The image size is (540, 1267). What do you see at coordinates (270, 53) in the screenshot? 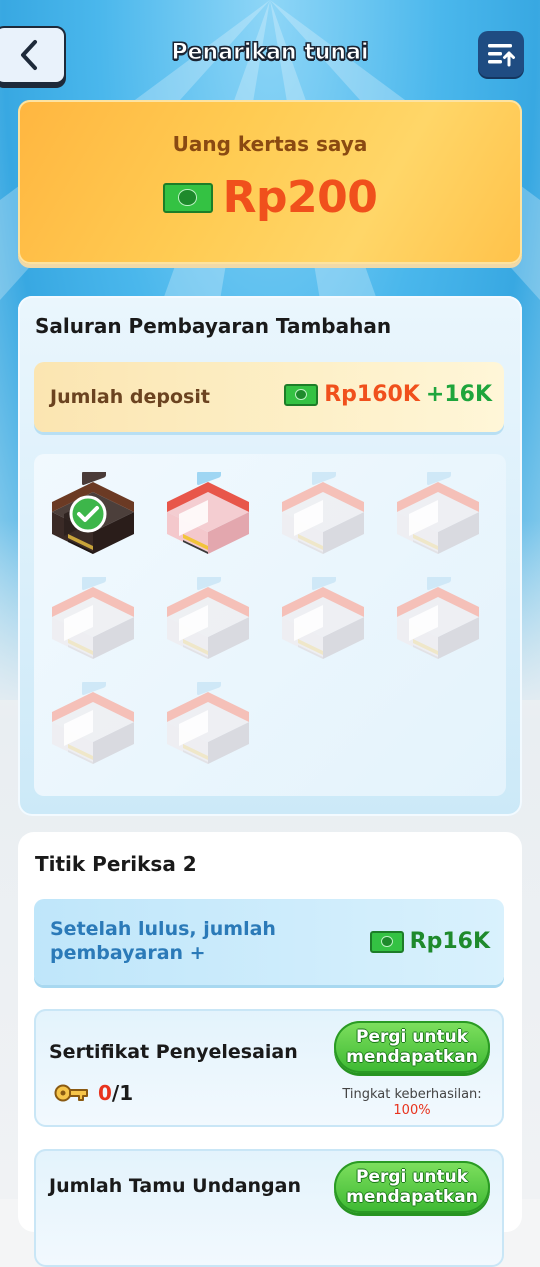
I see `page-title: Penarikan tunai` at bounding box center [270, 53].